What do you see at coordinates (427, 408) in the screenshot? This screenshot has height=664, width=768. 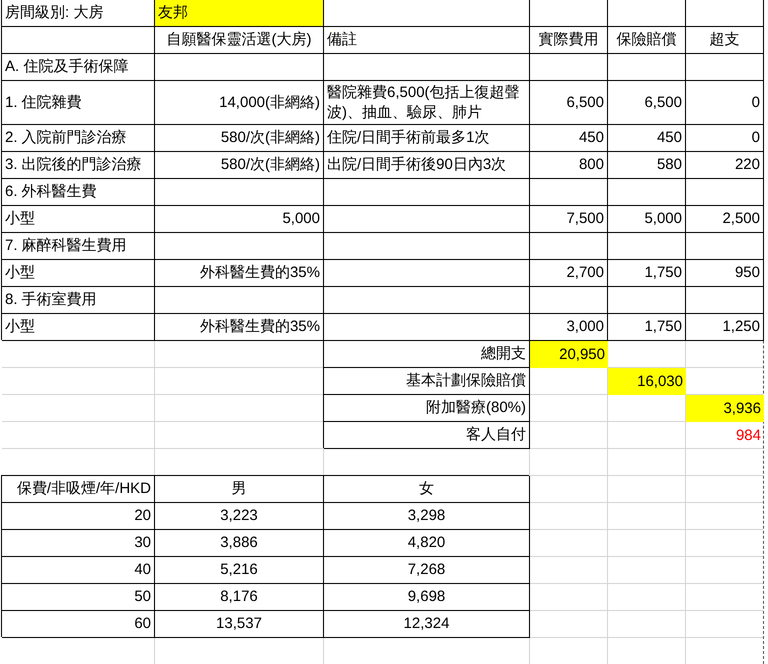 I see `table-cell: 附加醫療(80%)` at bounding box center [427, 408].